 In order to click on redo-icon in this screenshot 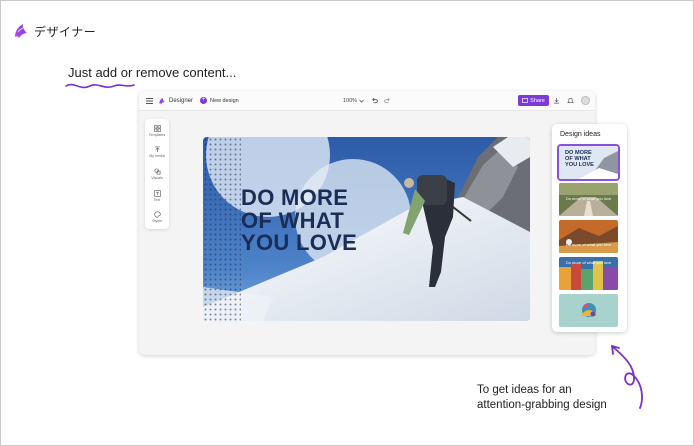, I will do `click(387, 101)`.